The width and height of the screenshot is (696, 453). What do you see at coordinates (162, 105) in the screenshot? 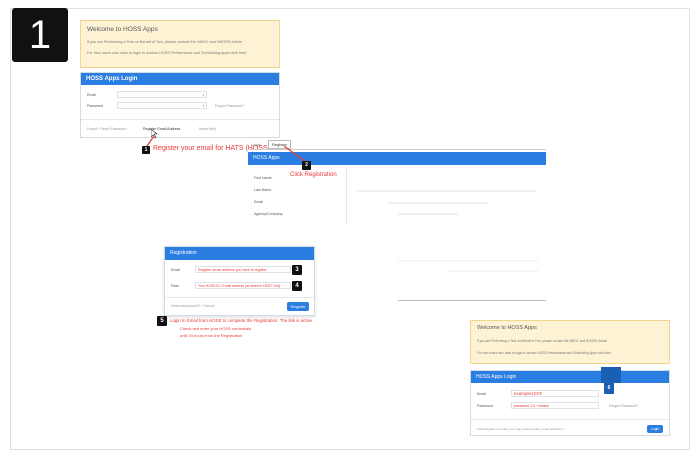
I see `password-input` at bounding box center [162, 105].